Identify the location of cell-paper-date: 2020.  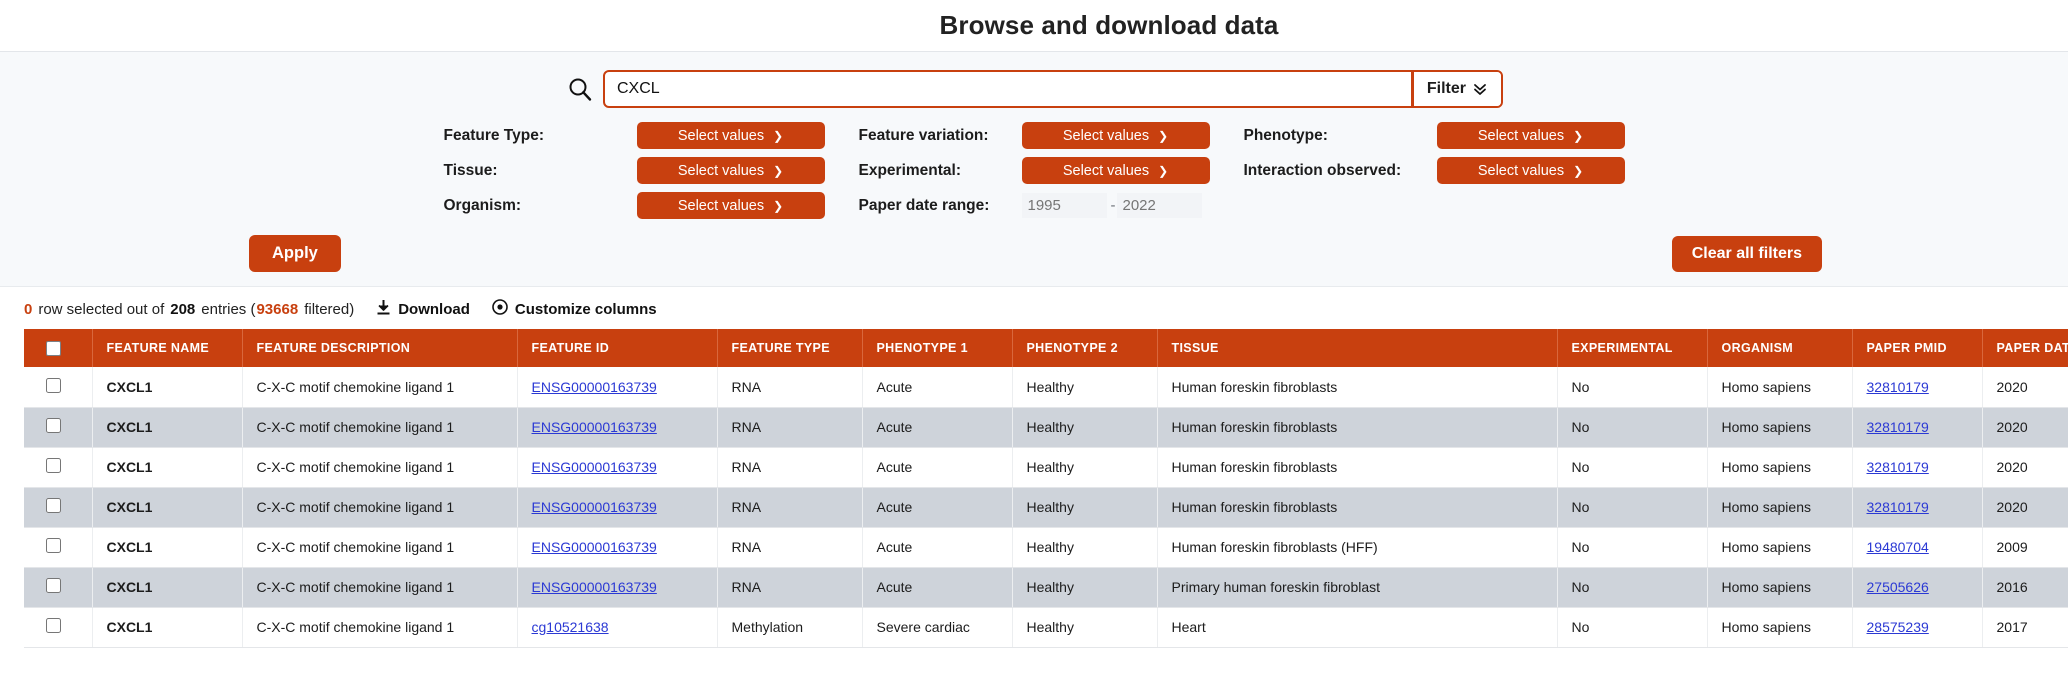
(2025, 507).